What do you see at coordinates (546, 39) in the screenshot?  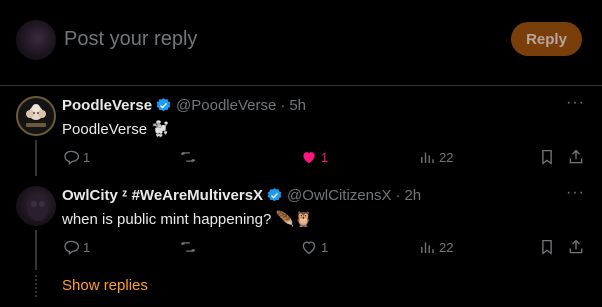 I see `reply-button: Reply` at bounding box center [546, 39].